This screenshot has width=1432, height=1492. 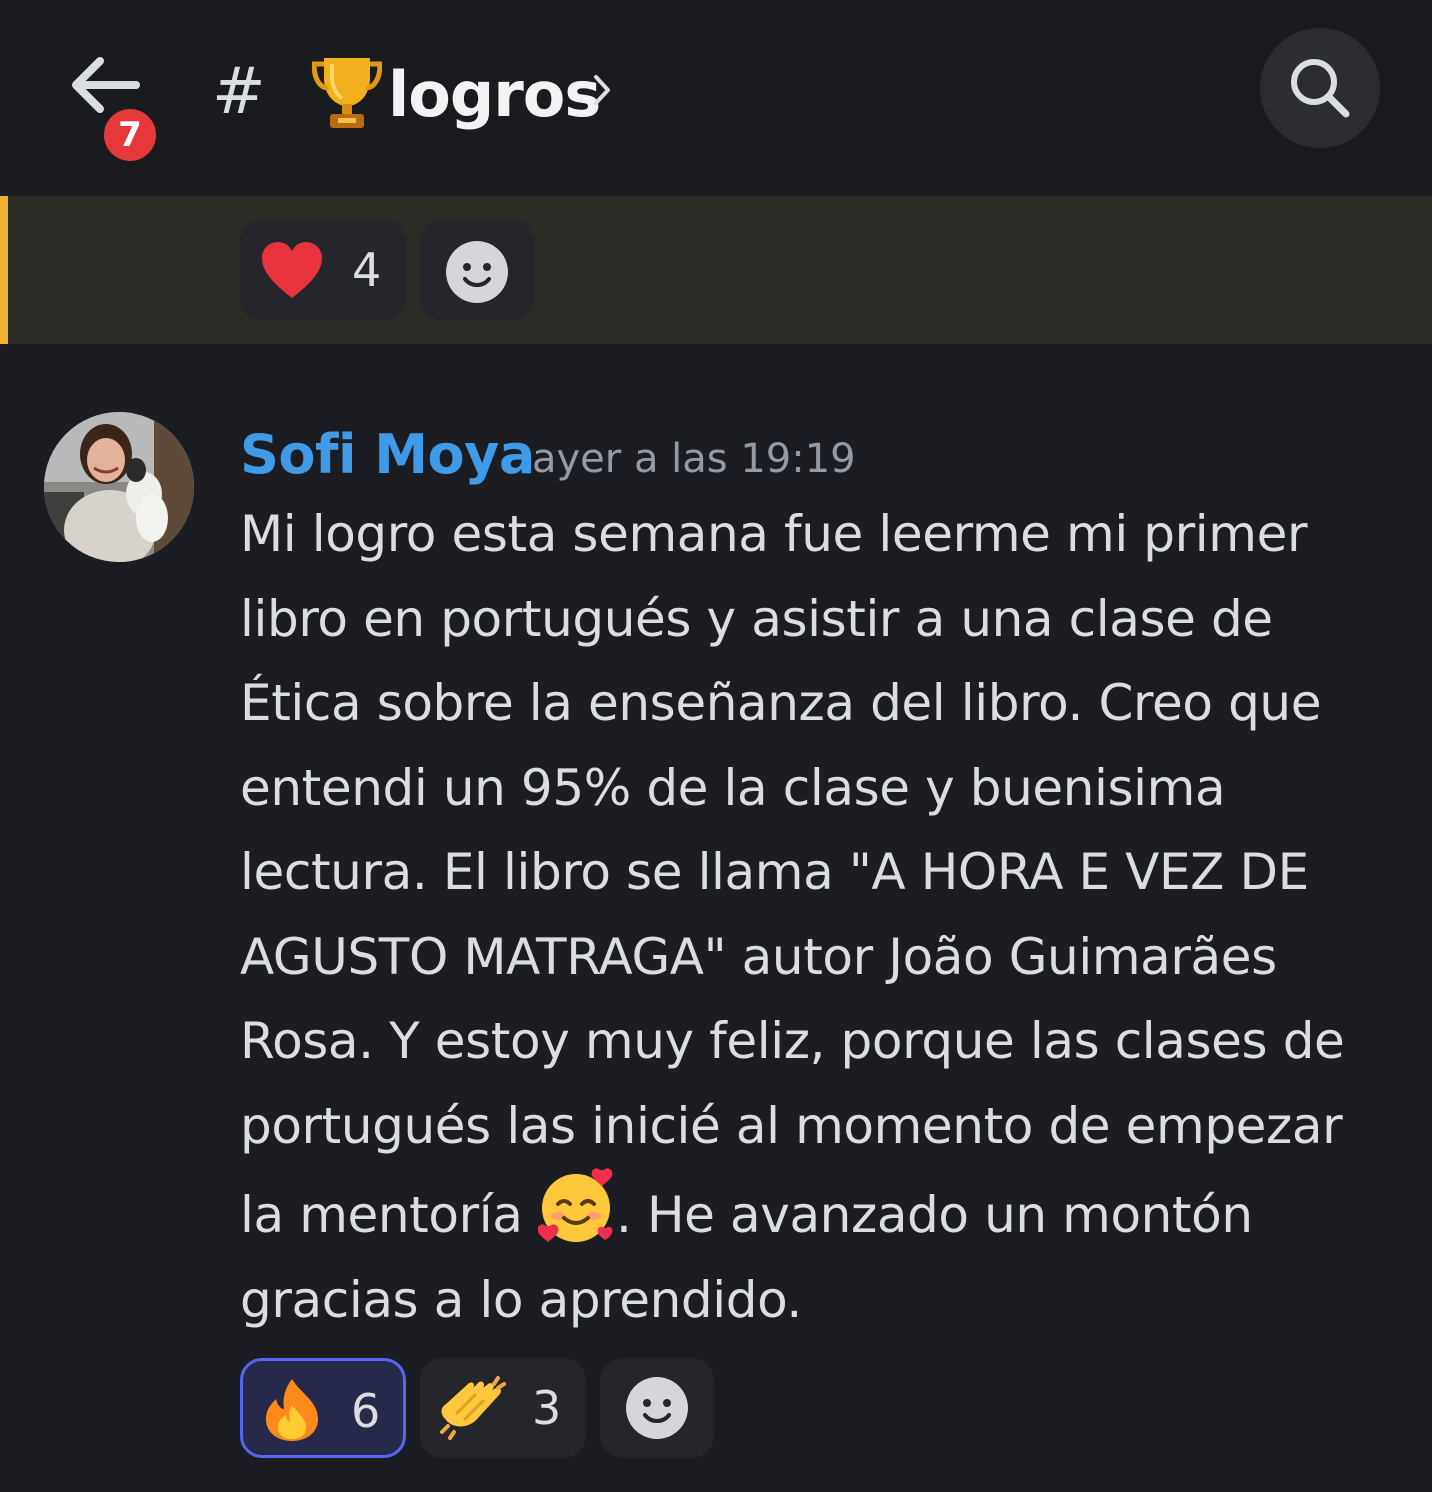 I want to click on channel-header: 7 # logros, so click(x=716, y=96).